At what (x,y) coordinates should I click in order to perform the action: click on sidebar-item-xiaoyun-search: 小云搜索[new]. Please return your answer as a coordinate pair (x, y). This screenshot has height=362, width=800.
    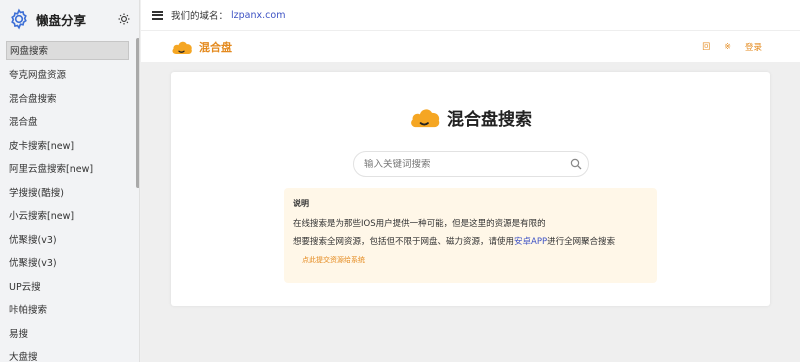
    Looking at the image, I should click on (69, 217).